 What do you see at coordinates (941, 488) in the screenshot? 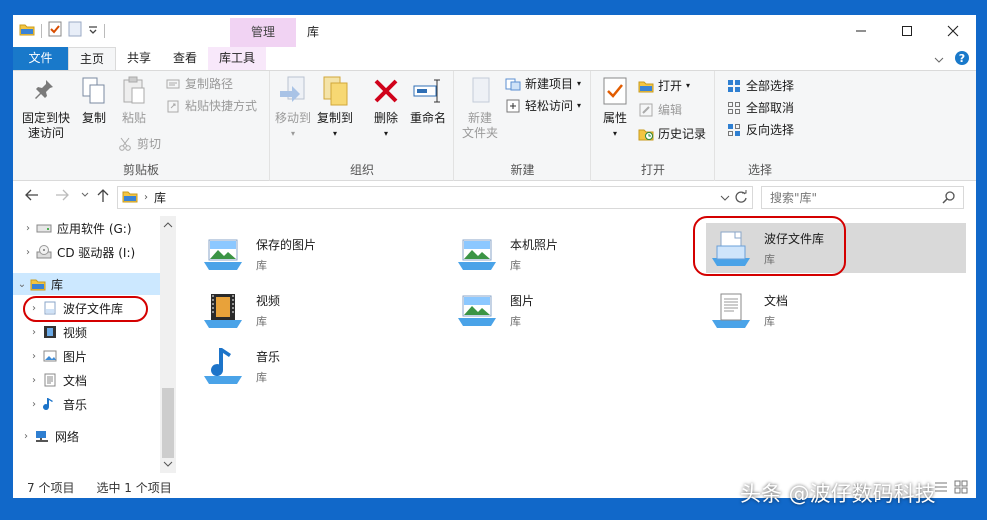
I see `details-view-icon` at bounding box center [941, 488].